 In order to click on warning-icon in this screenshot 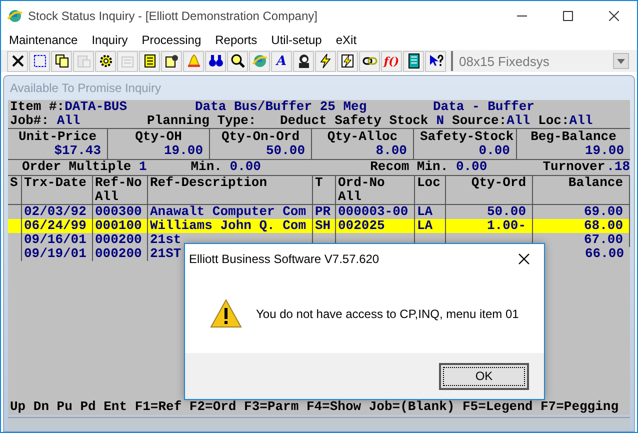, I will do `click(226, 313)`.